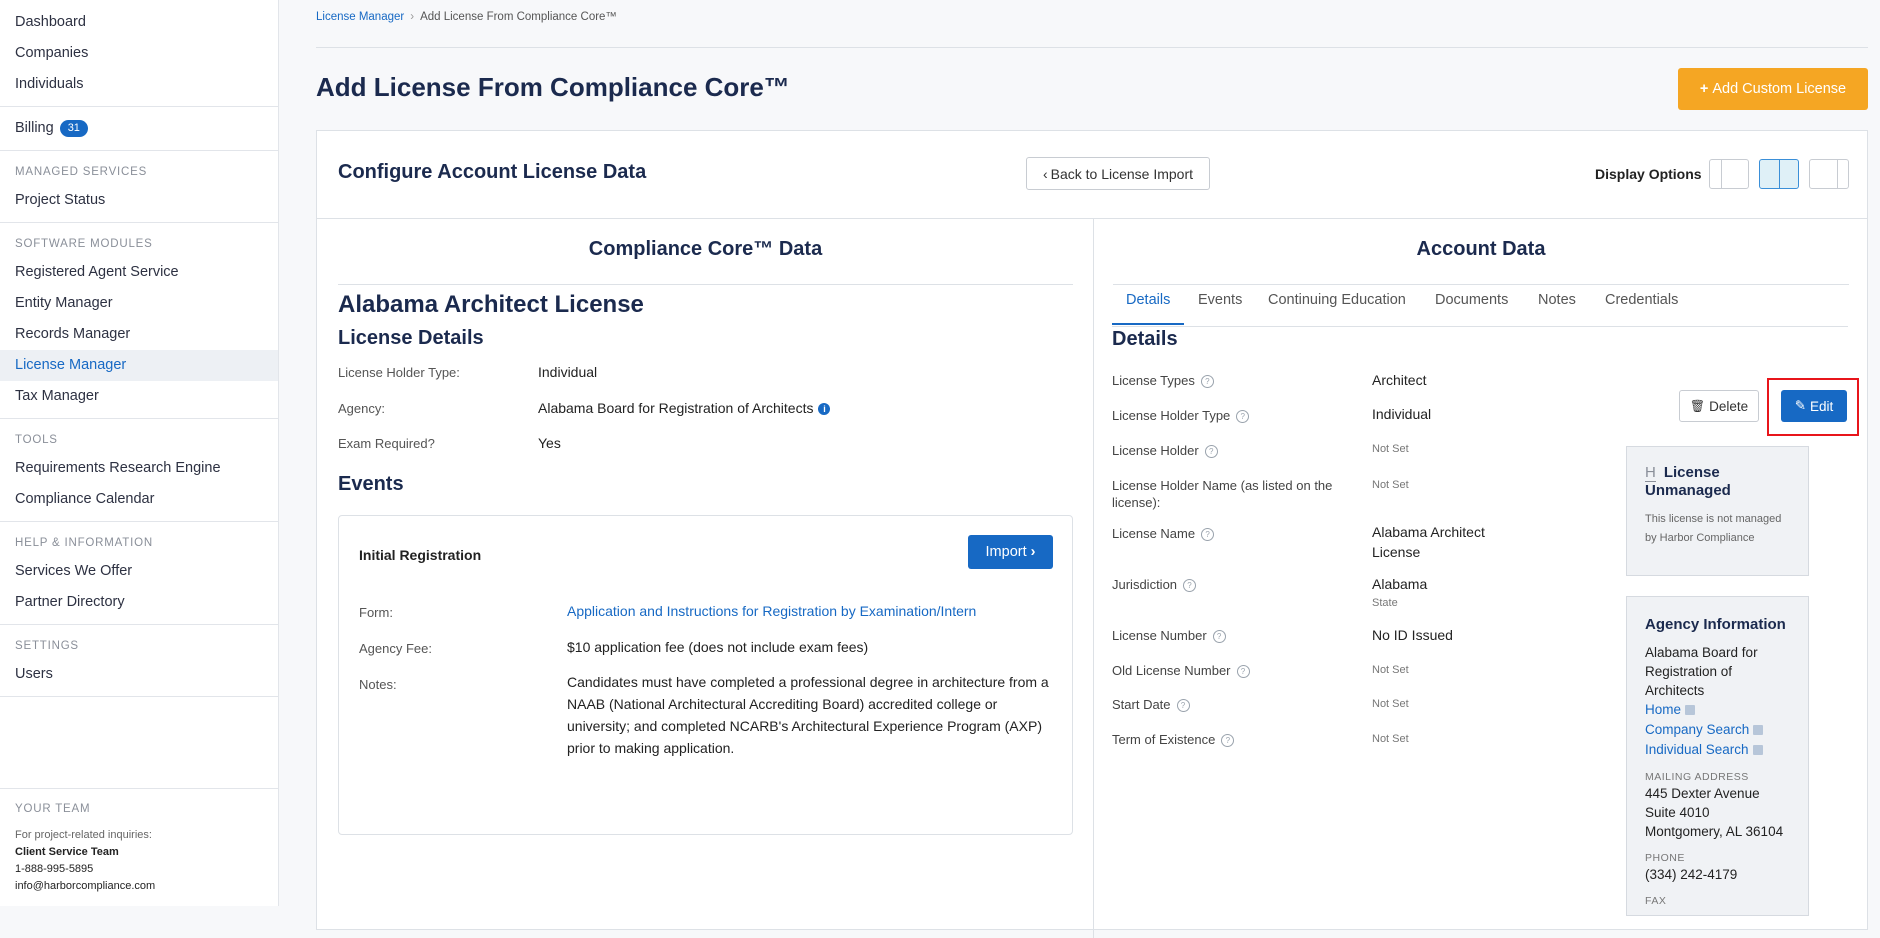  What do you see at coordinates (1154, 533) in the screenshot?
I see `license-name-label-text: License Name` at bounding box center [1154, 533].